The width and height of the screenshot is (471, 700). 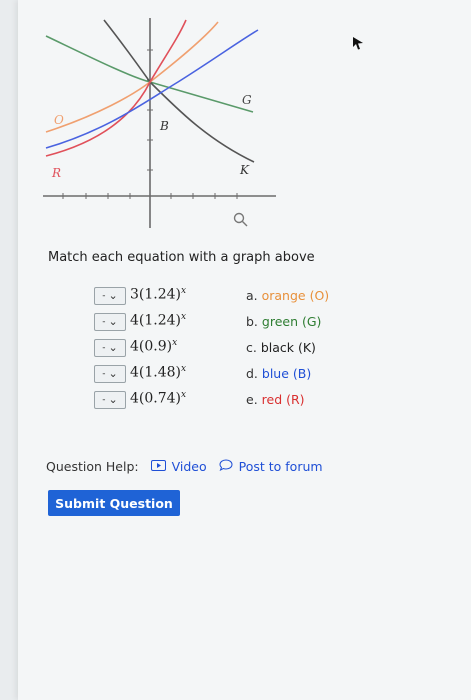 I want to click on answer-option-3: c. black (K), so click(x=281, y=347).